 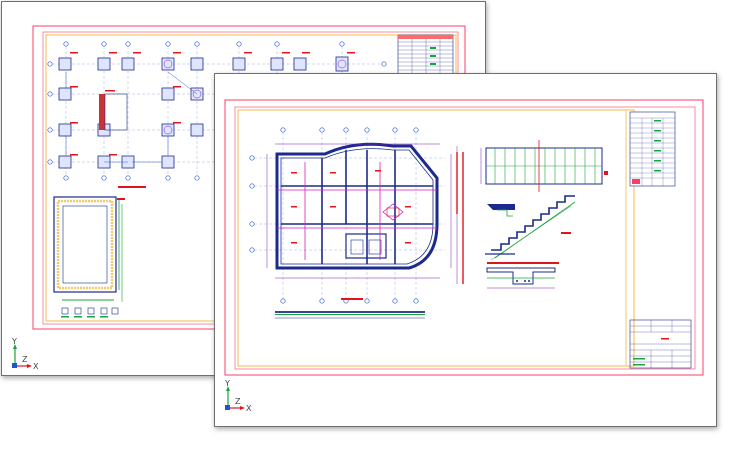 I want to click on schedule-table, so click(x=652, y=149).